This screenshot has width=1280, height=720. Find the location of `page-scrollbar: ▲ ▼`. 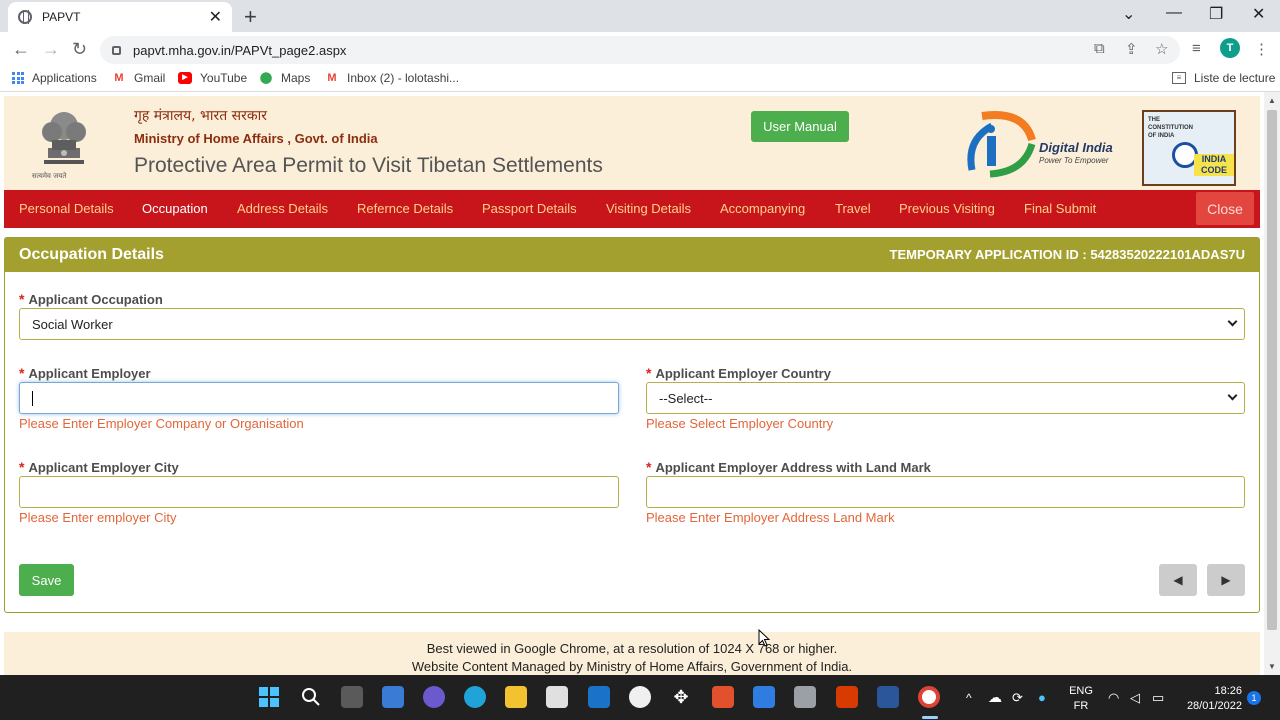

page-scrollbar: ▲ ▼ is located at coordinates (1272, 383).